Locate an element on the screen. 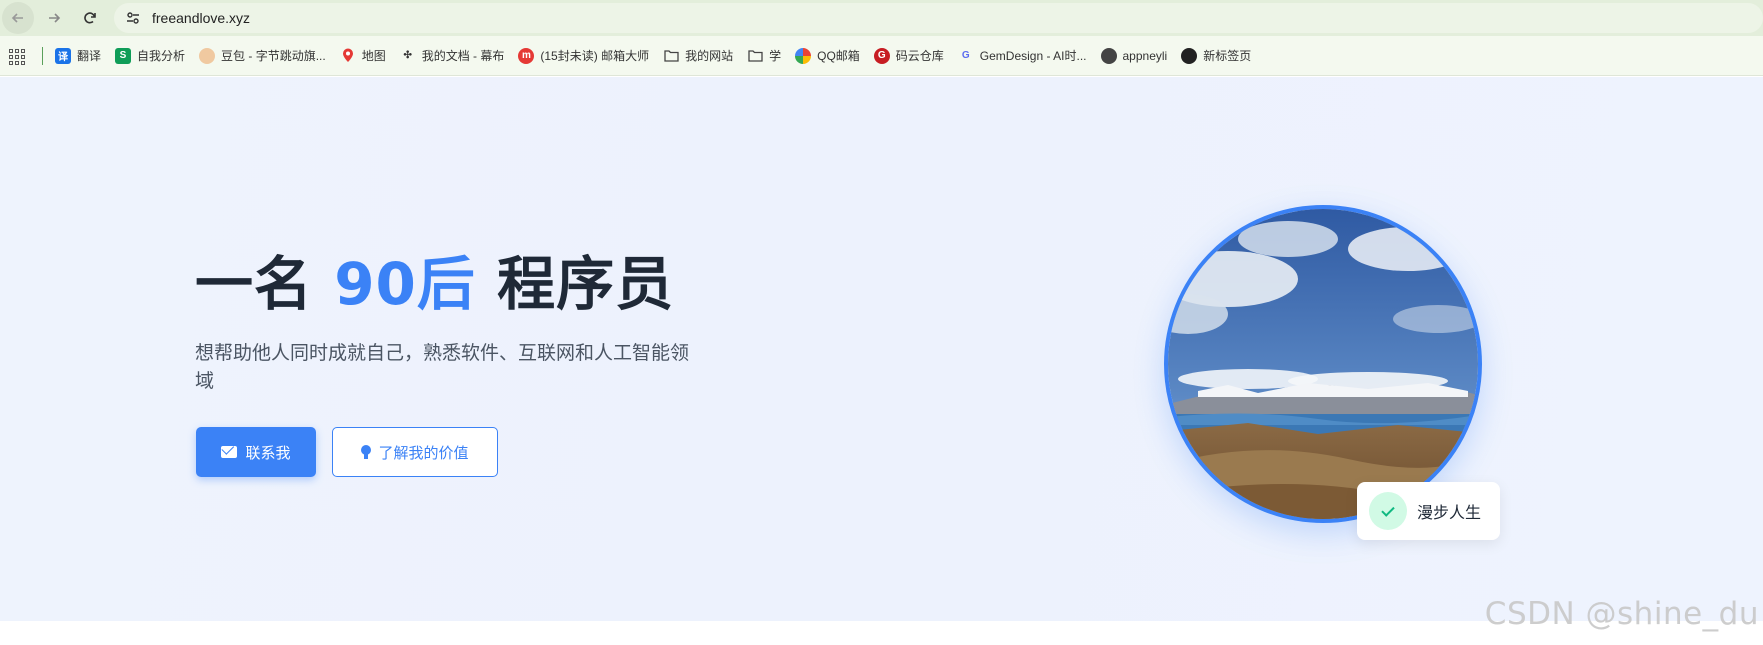 This screenshot has height=645, width=1763. bookmark-label: 新标签页 is located at coordinates (1227, 56).